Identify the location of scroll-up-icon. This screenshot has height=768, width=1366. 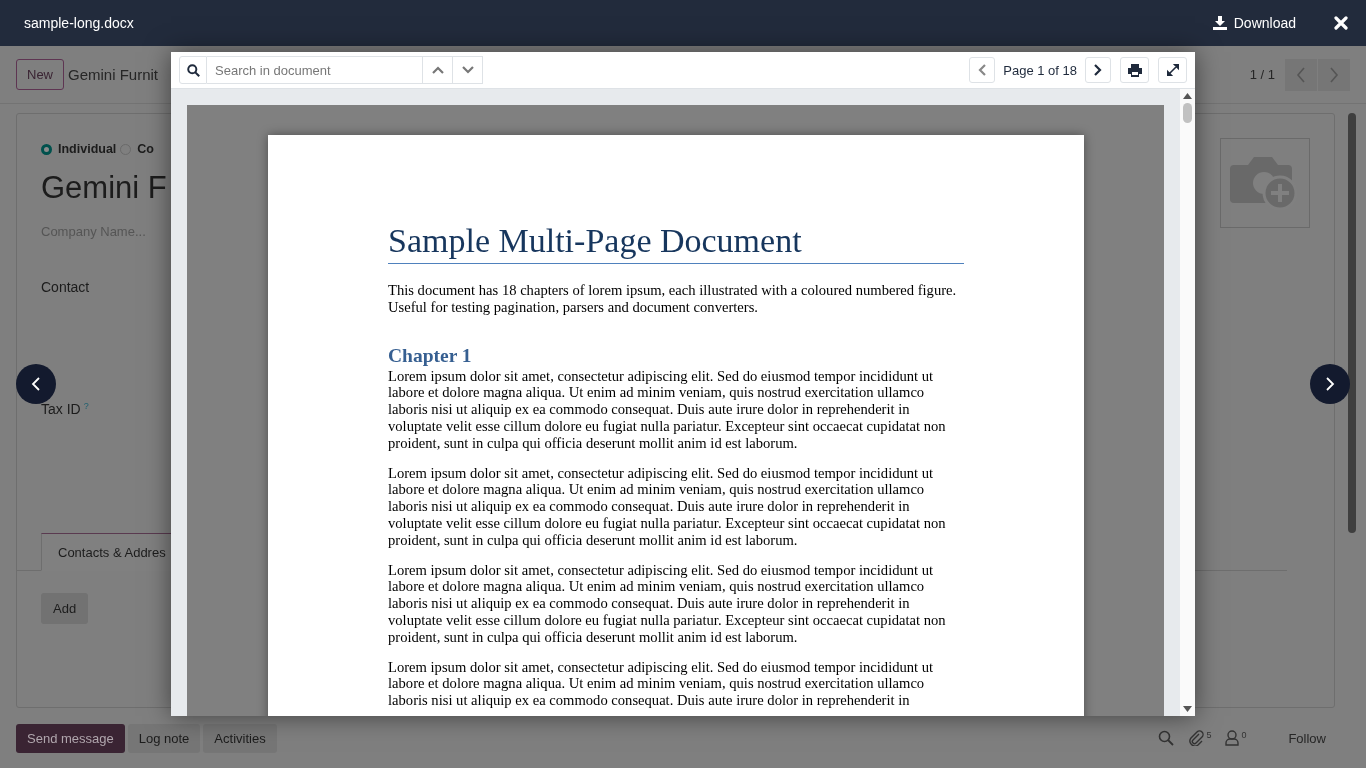
(1187, 96).